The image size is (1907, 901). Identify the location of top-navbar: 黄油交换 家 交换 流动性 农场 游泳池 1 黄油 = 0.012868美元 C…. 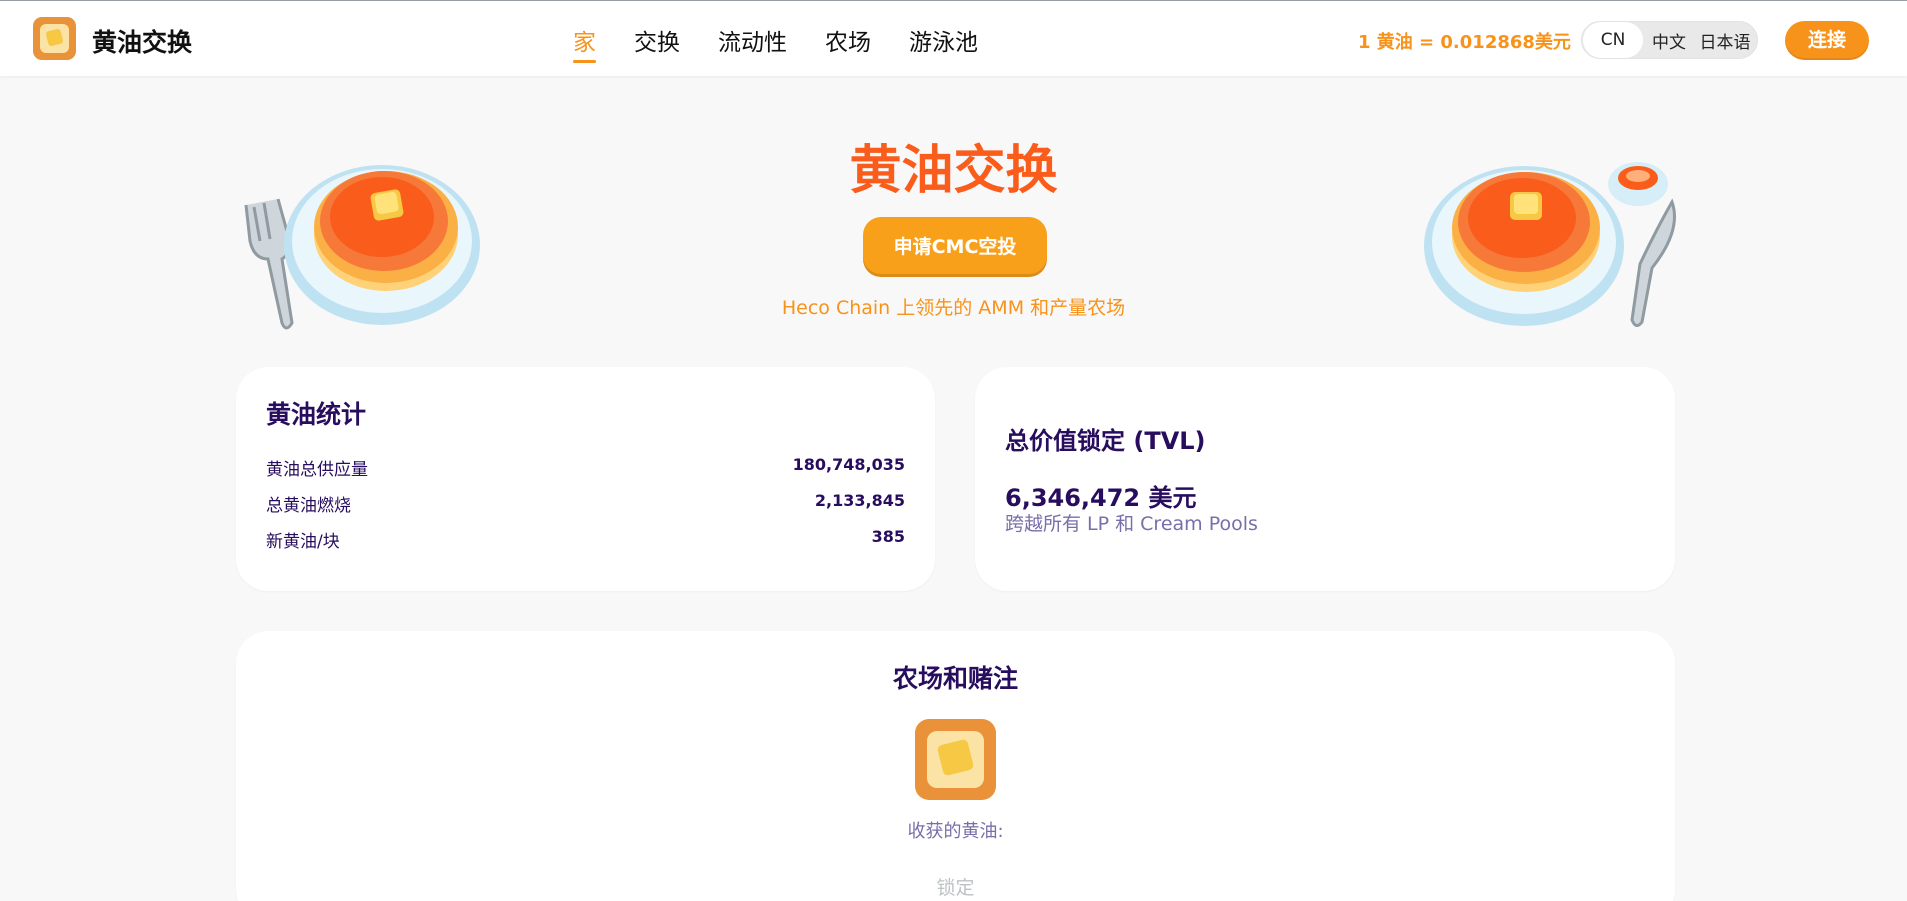
(953, 38).